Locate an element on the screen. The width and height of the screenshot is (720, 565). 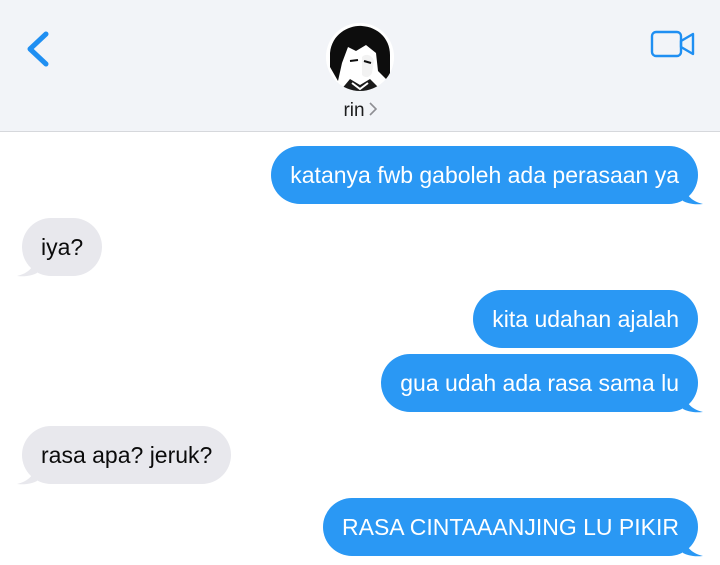
message-text: katanya fwb gaboleh ada perasaan ya is located at coordinates (484, 175).